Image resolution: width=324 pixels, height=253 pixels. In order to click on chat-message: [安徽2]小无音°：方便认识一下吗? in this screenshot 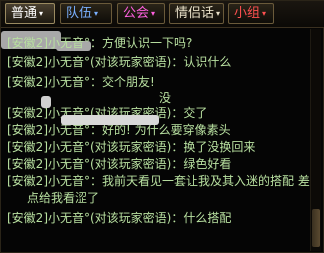, I will do `click(100, 43)`.